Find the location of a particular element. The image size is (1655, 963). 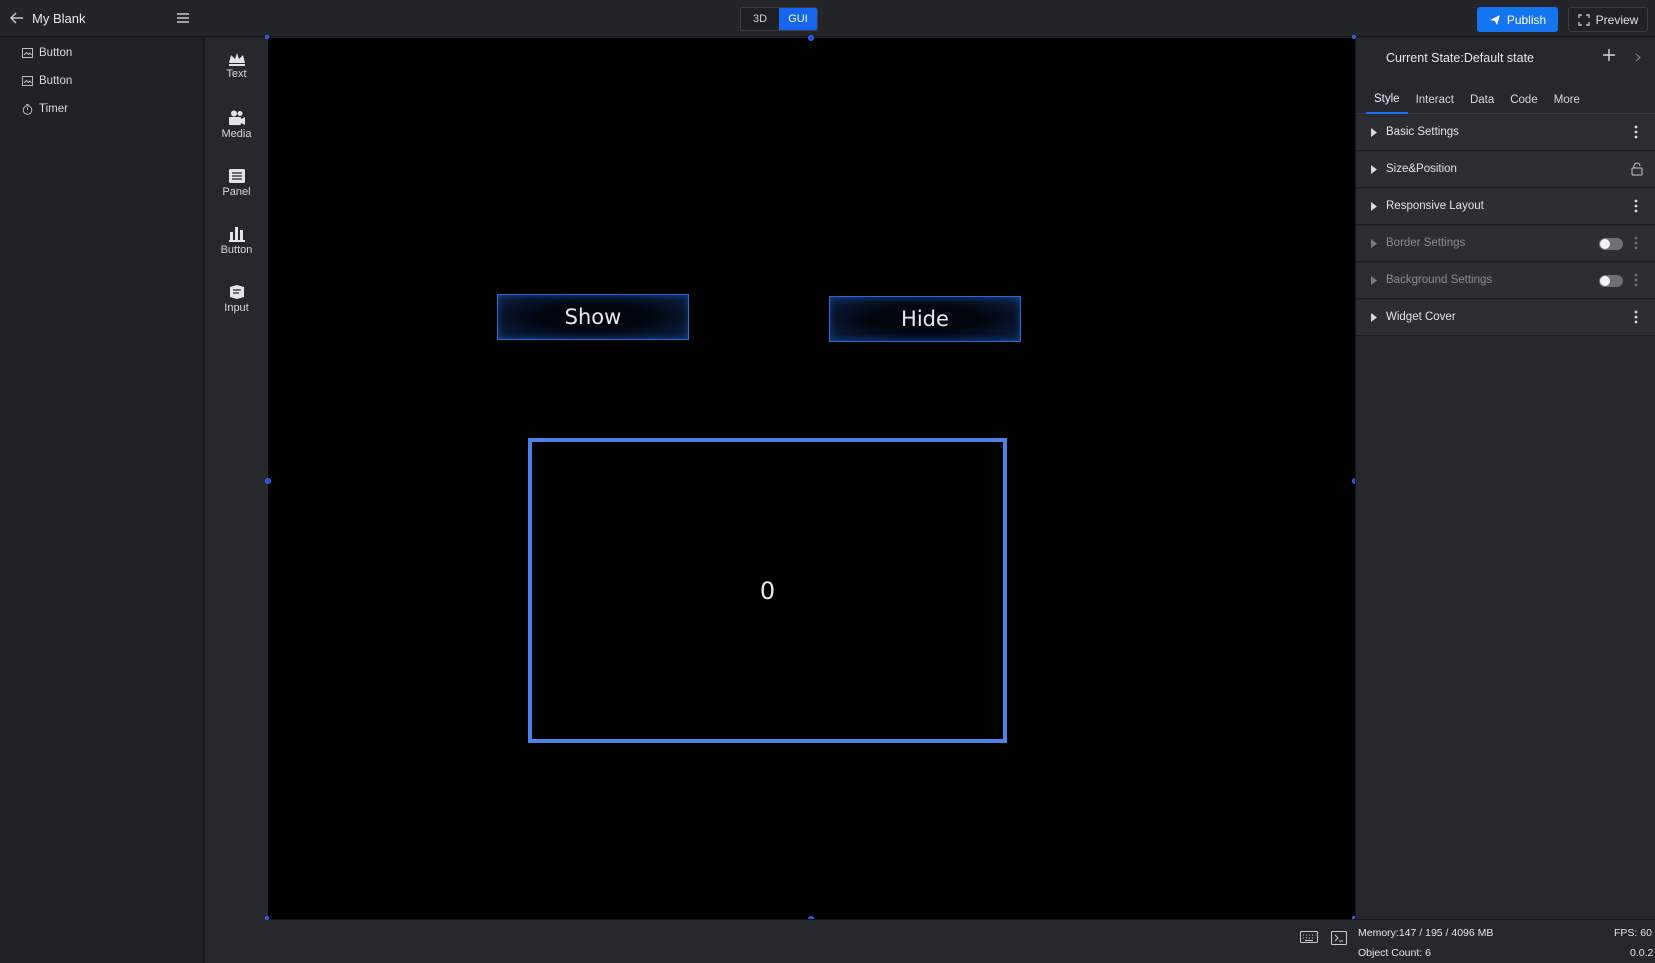

section-label: Responsive Layout is located at coordinates (1435, 206).